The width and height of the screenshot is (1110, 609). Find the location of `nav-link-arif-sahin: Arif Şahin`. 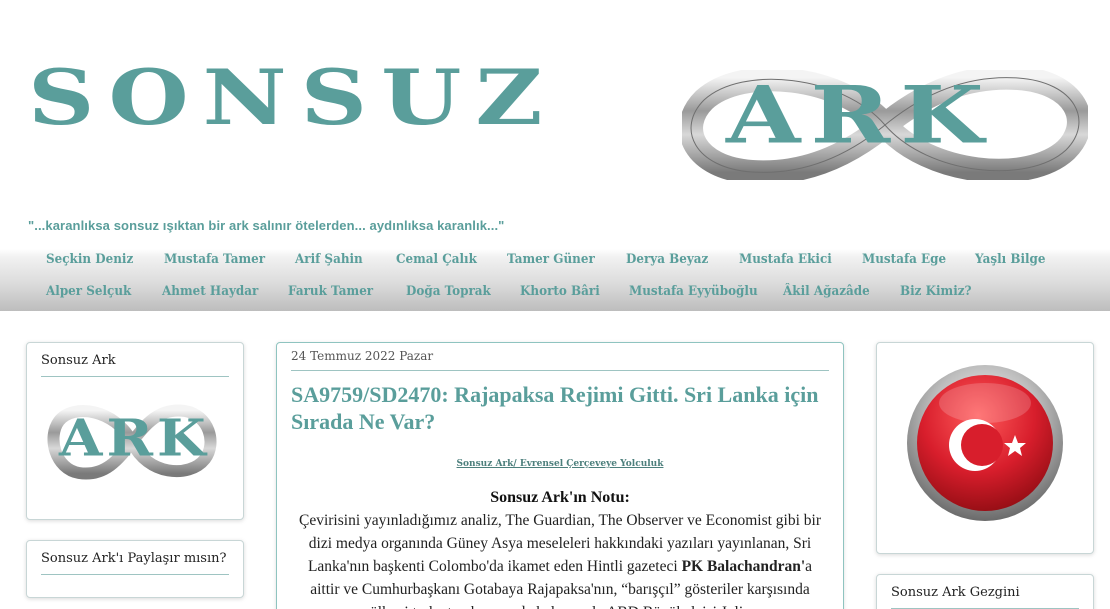

nav-link-arif-sahin: Arif Şahin is located at coordinates (329, 259).